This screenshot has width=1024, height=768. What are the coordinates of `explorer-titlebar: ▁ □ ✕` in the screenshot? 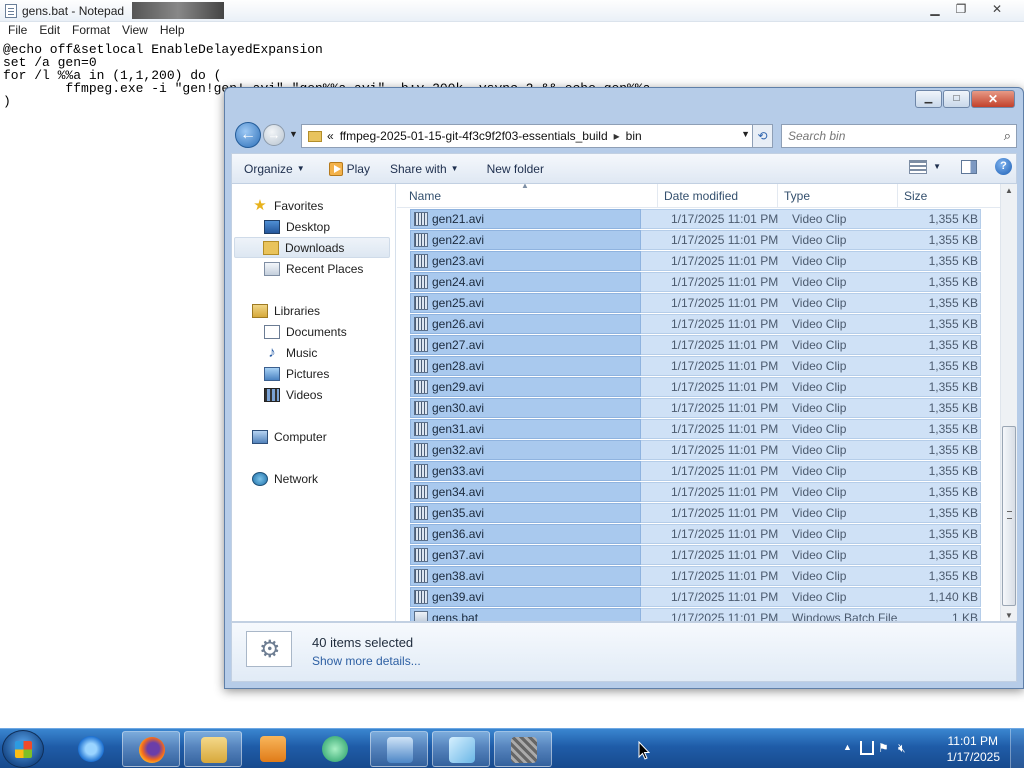 It's located at (624, 101).